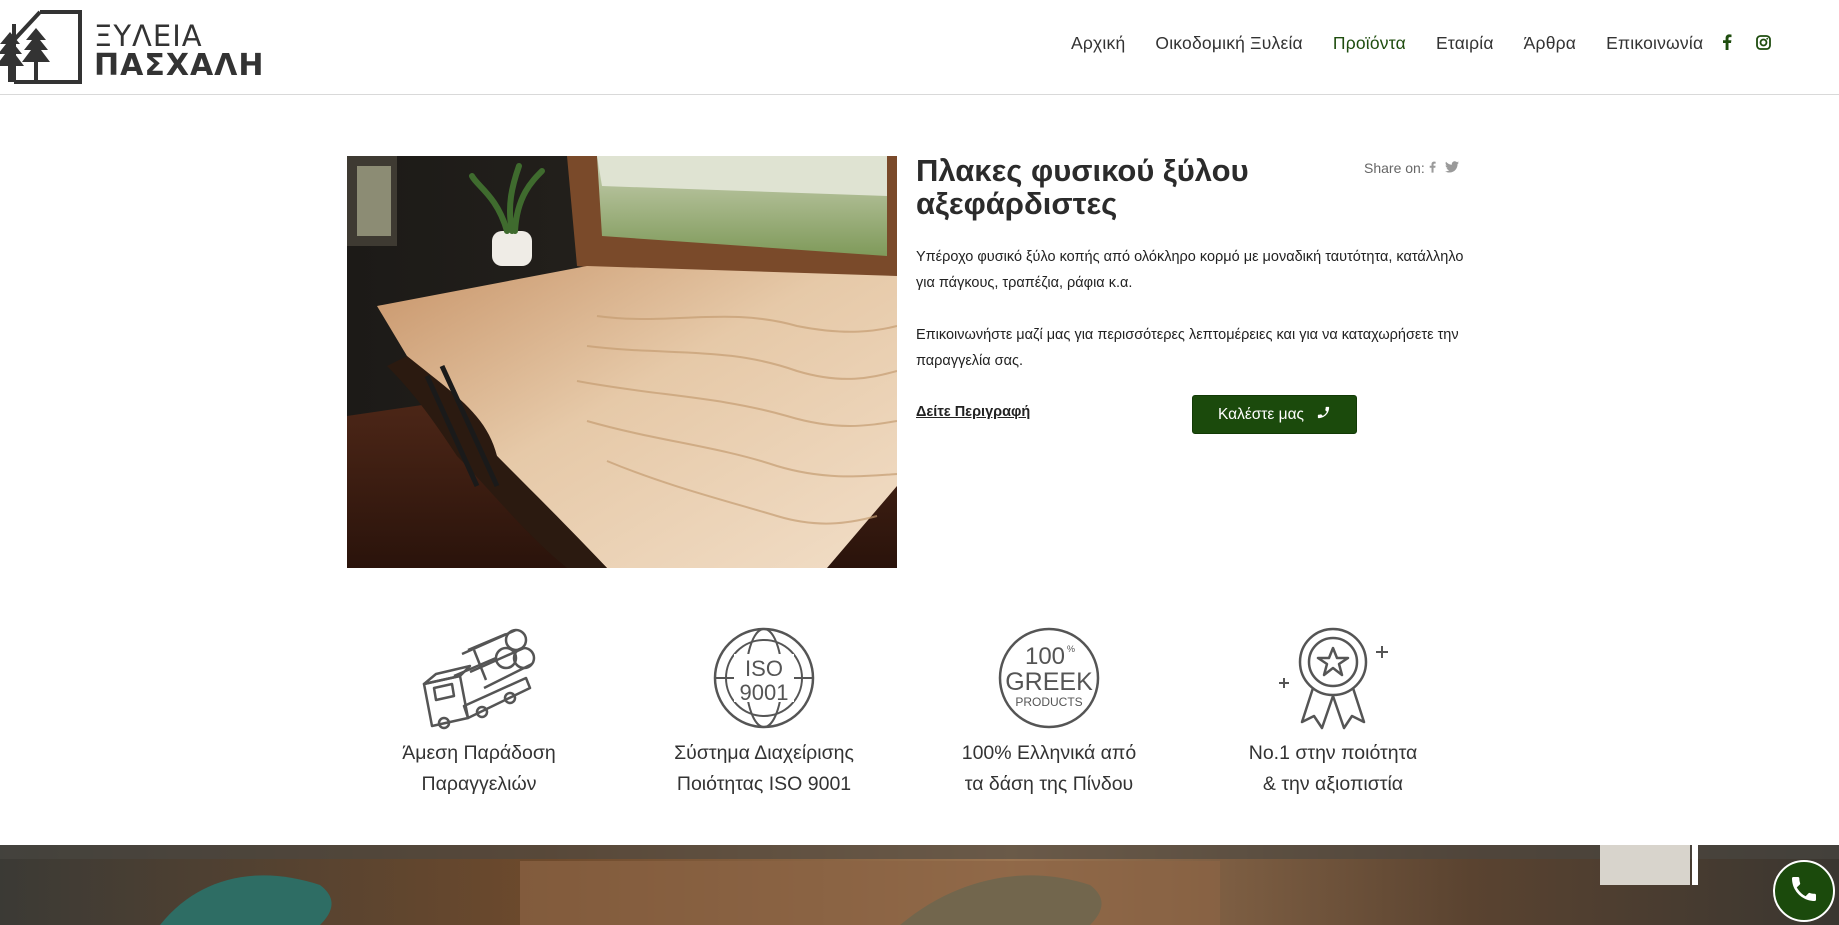 The width and height of the screenshot is (1839, 925). Describe the element at coordinates (1333, 769) in the screenshot. I see `feature-quality-text: No.1 στην ποιότητα & την αξιοπιστία` at that location.